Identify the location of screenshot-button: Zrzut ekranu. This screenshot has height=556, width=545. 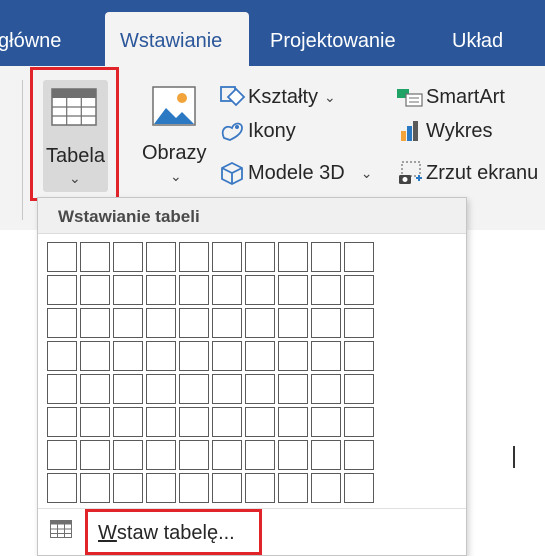
(467, 173).